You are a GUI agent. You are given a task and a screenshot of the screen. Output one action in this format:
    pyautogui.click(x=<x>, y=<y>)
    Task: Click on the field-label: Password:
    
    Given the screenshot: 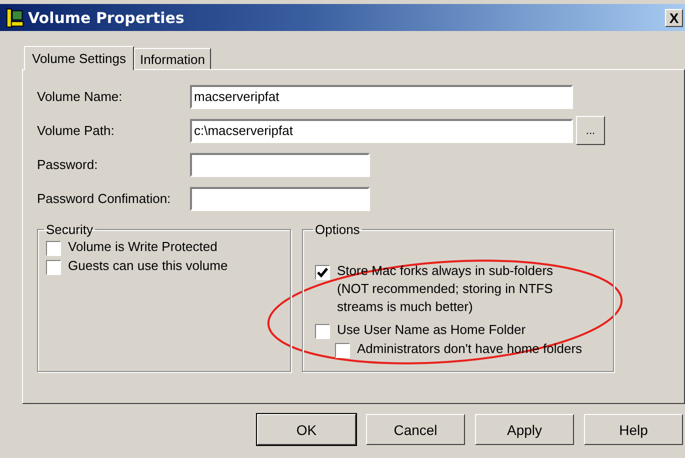 What is the action you would take?
    pyautogui.click(x=68, y=164)
    